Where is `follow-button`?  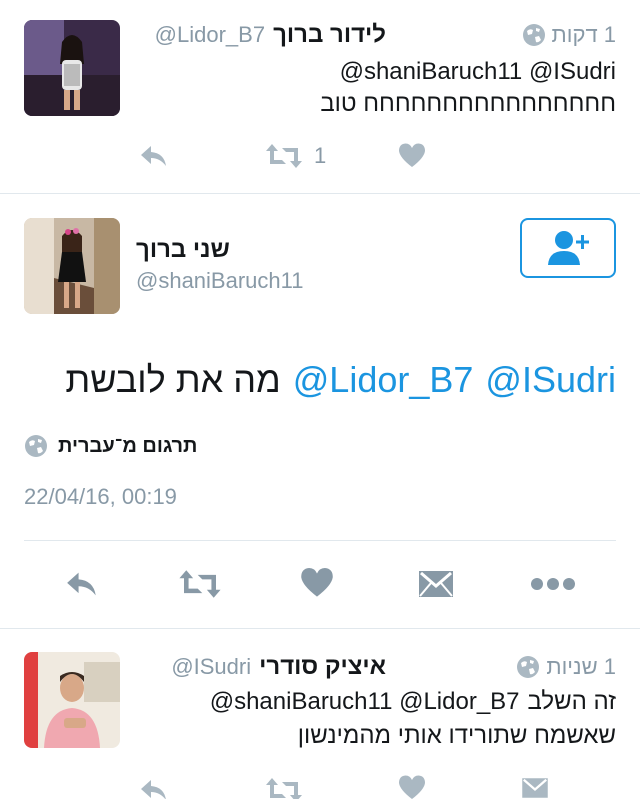 follow-button is located at coordinates (568, 248).